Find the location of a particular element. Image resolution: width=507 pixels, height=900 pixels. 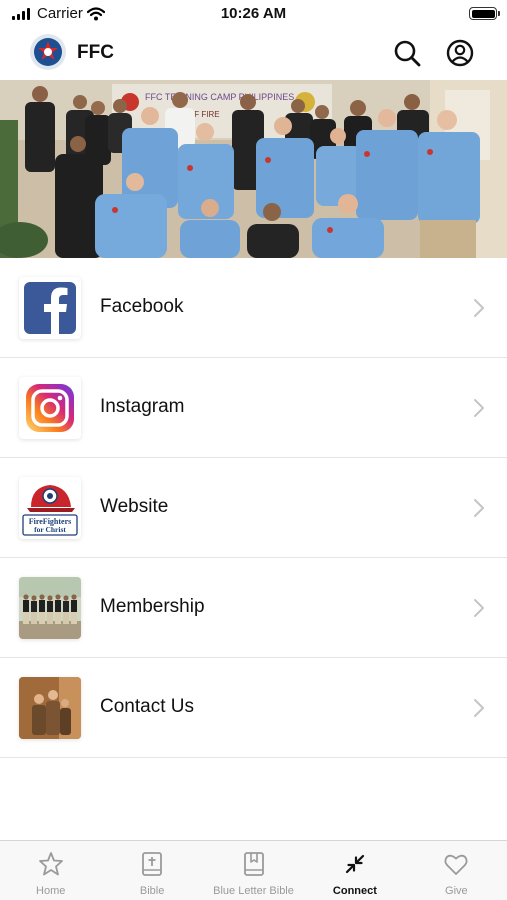

menu-item-label: Membership is located at coordinates (152, 606).